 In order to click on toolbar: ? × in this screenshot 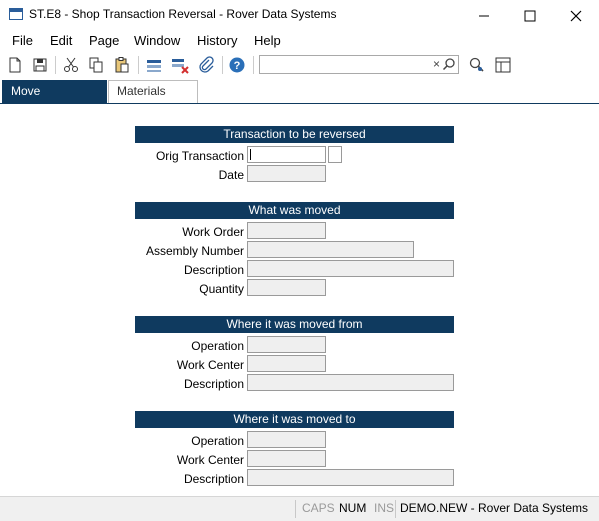, I will do `click(299, 64)`.